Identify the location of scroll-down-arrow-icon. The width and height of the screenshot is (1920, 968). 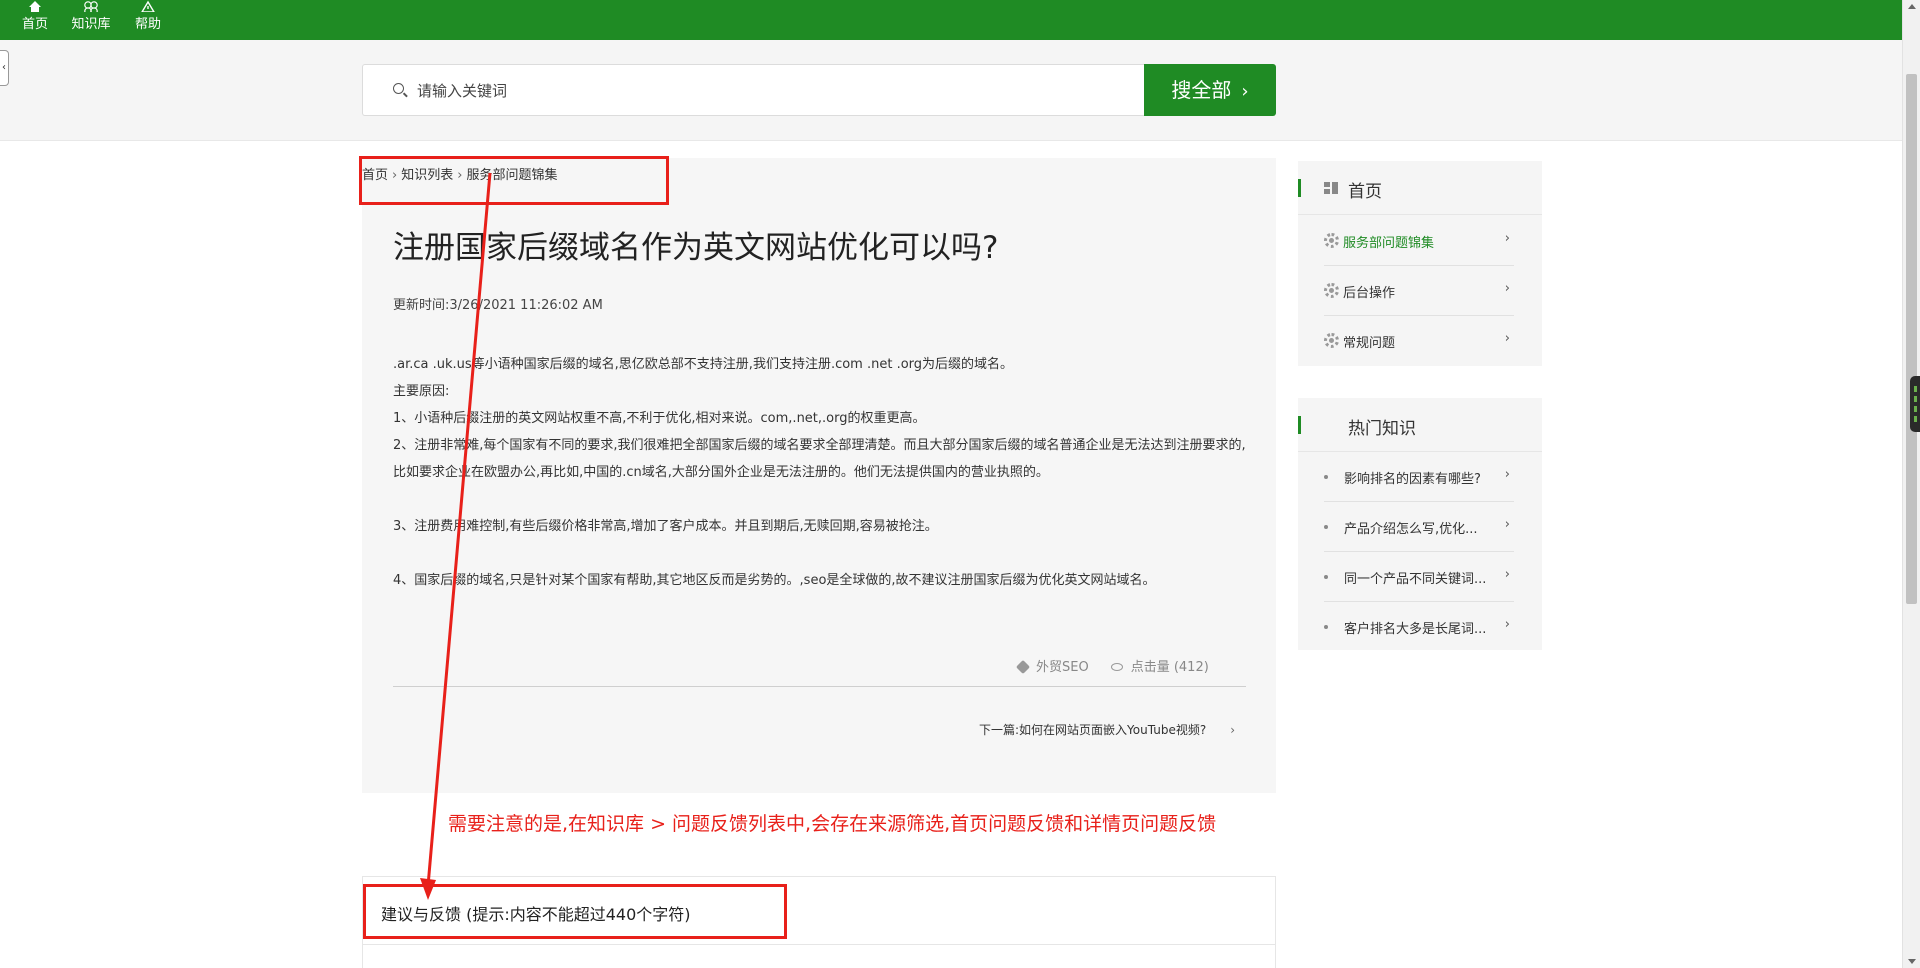
(1912, 961).